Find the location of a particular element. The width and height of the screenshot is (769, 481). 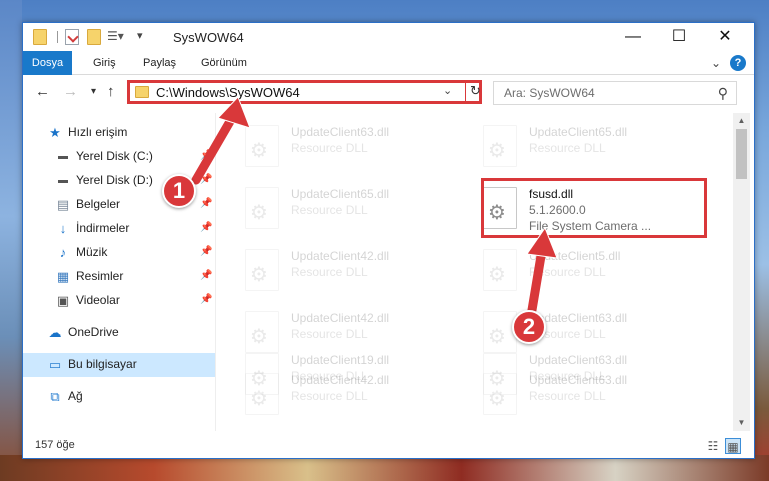

step-badge-1: 1 is located at coordinates (179, 191).